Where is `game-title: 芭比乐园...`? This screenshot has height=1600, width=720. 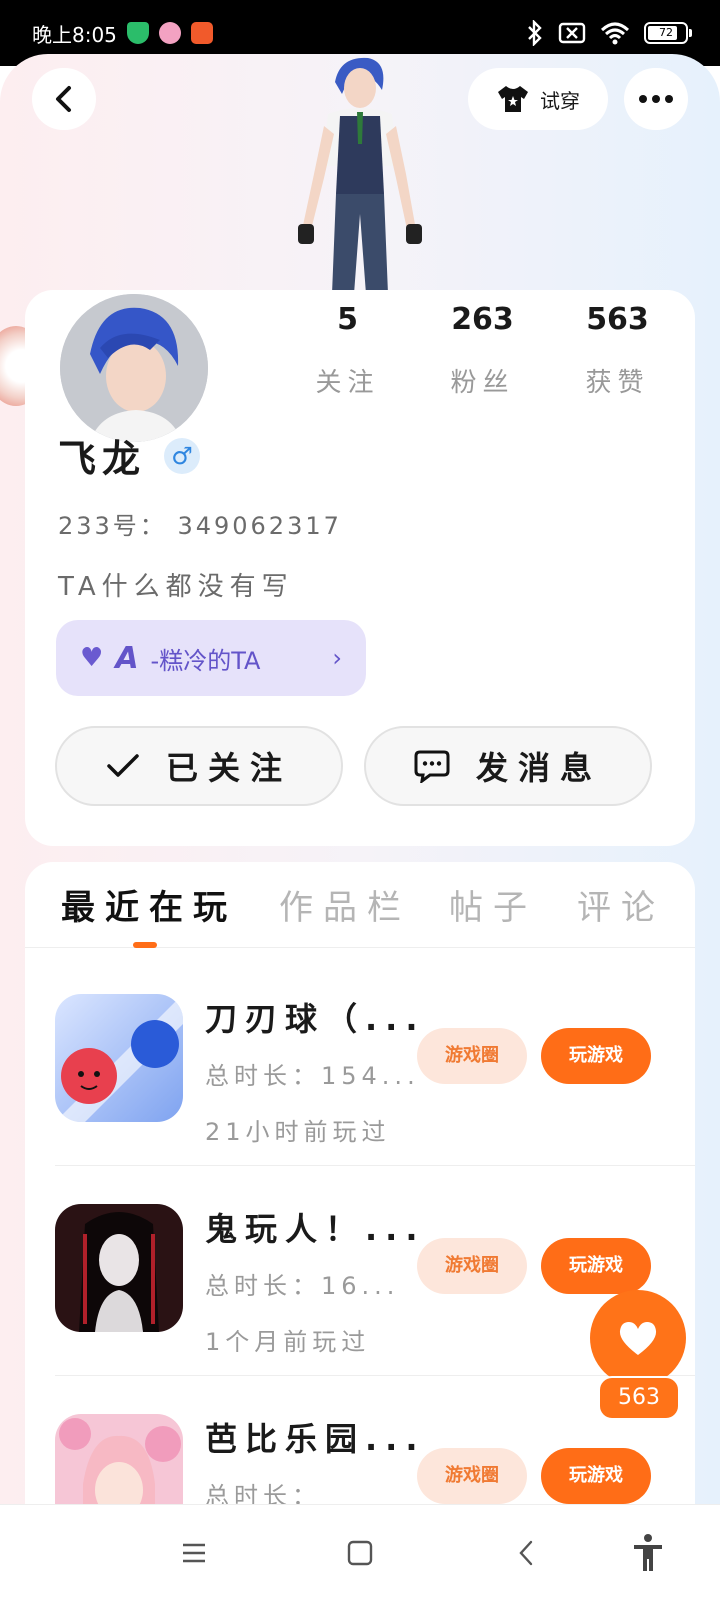
game-title: 芭比乐园... is located at coordinates (315, 1439).